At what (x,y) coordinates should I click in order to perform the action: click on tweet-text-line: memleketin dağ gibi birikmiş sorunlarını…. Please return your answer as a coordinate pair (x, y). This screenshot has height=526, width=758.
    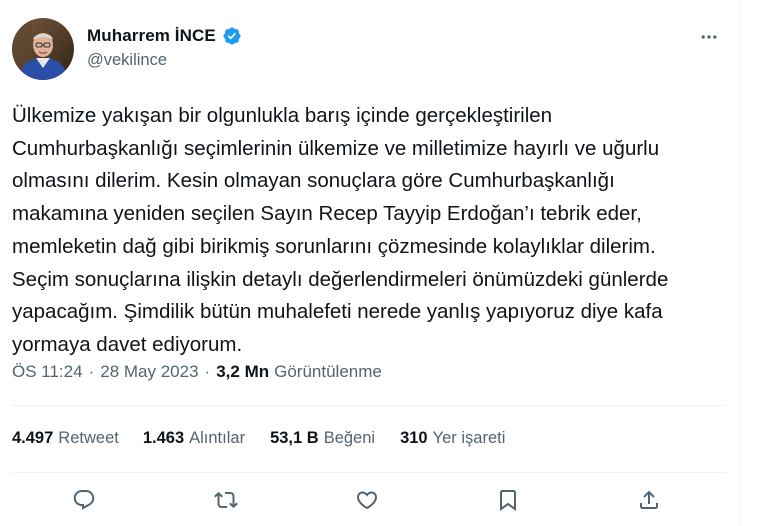
    Looking at the image, I should click on (334, 246).